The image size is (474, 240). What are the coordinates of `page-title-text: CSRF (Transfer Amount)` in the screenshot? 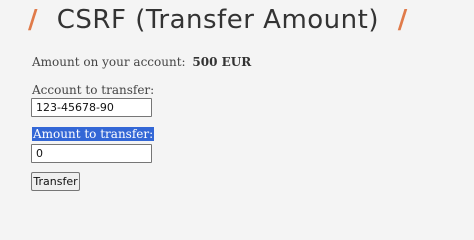 It's located at (217, 20).